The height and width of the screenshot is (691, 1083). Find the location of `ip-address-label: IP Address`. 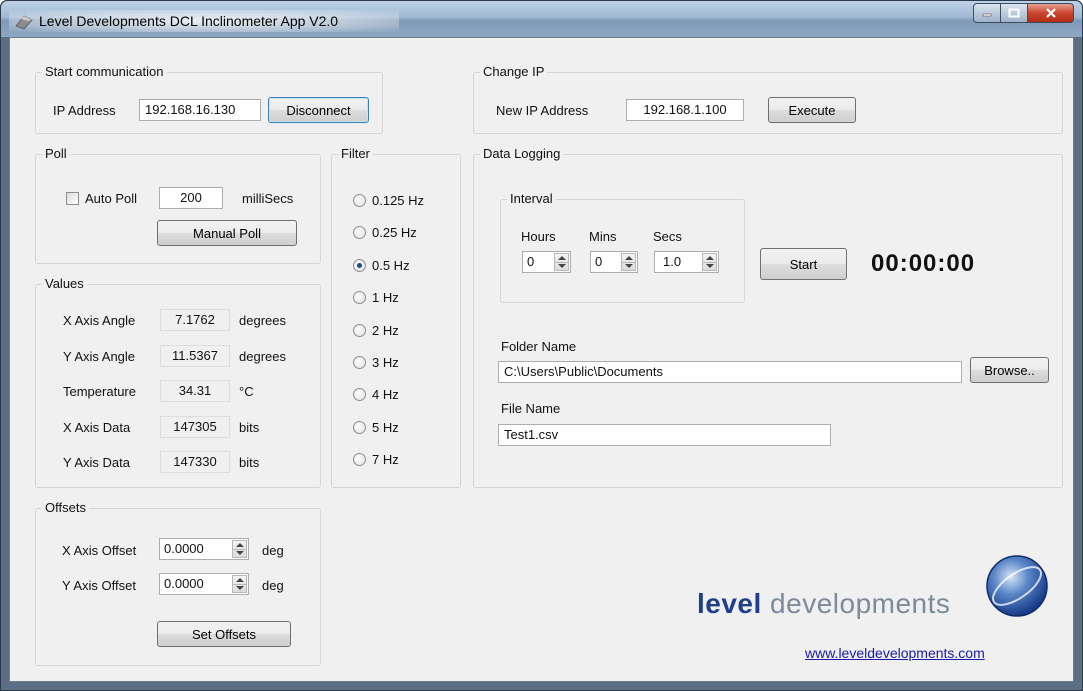

ip-address-label: IP Address is located at coordinates (84, 110).